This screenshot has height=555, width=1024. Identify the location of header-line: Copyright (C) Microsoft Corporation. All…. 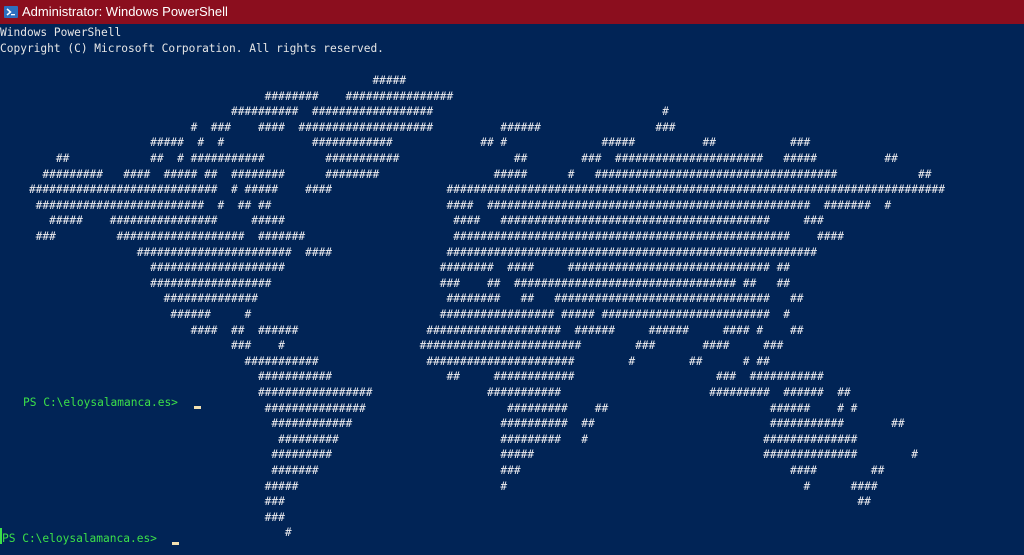
(192, 48).